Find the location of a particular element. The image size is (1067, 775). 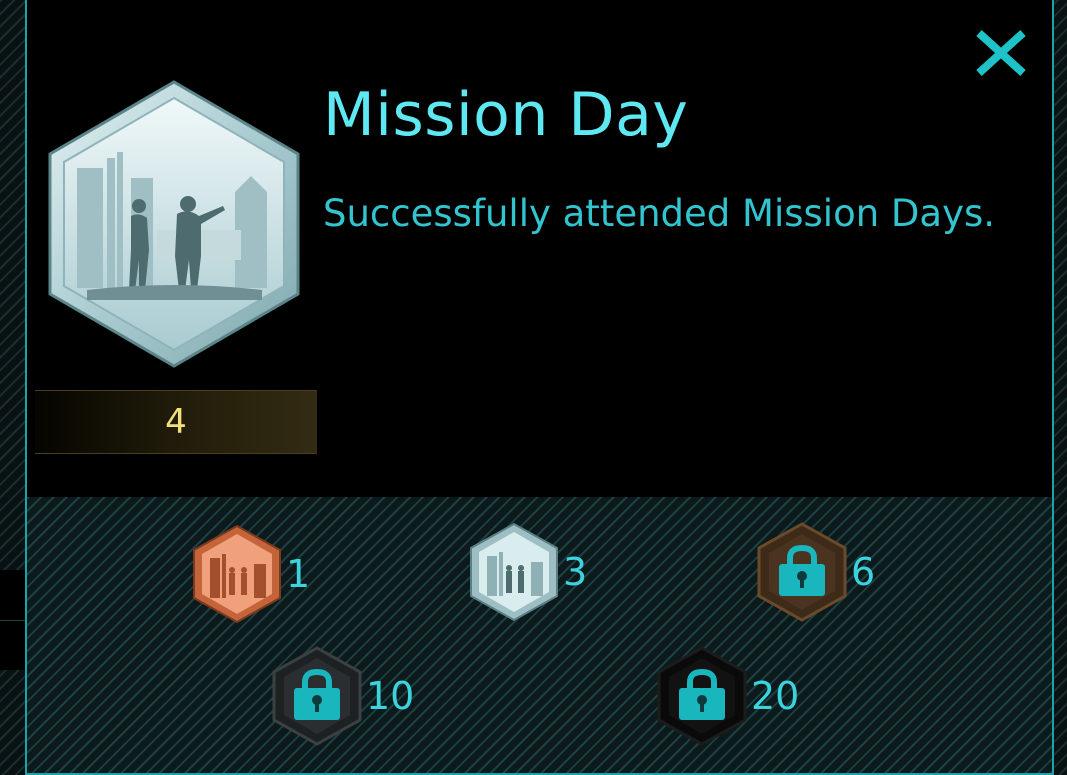

medal-title: Mission Day is located at coordinates (506, 115).